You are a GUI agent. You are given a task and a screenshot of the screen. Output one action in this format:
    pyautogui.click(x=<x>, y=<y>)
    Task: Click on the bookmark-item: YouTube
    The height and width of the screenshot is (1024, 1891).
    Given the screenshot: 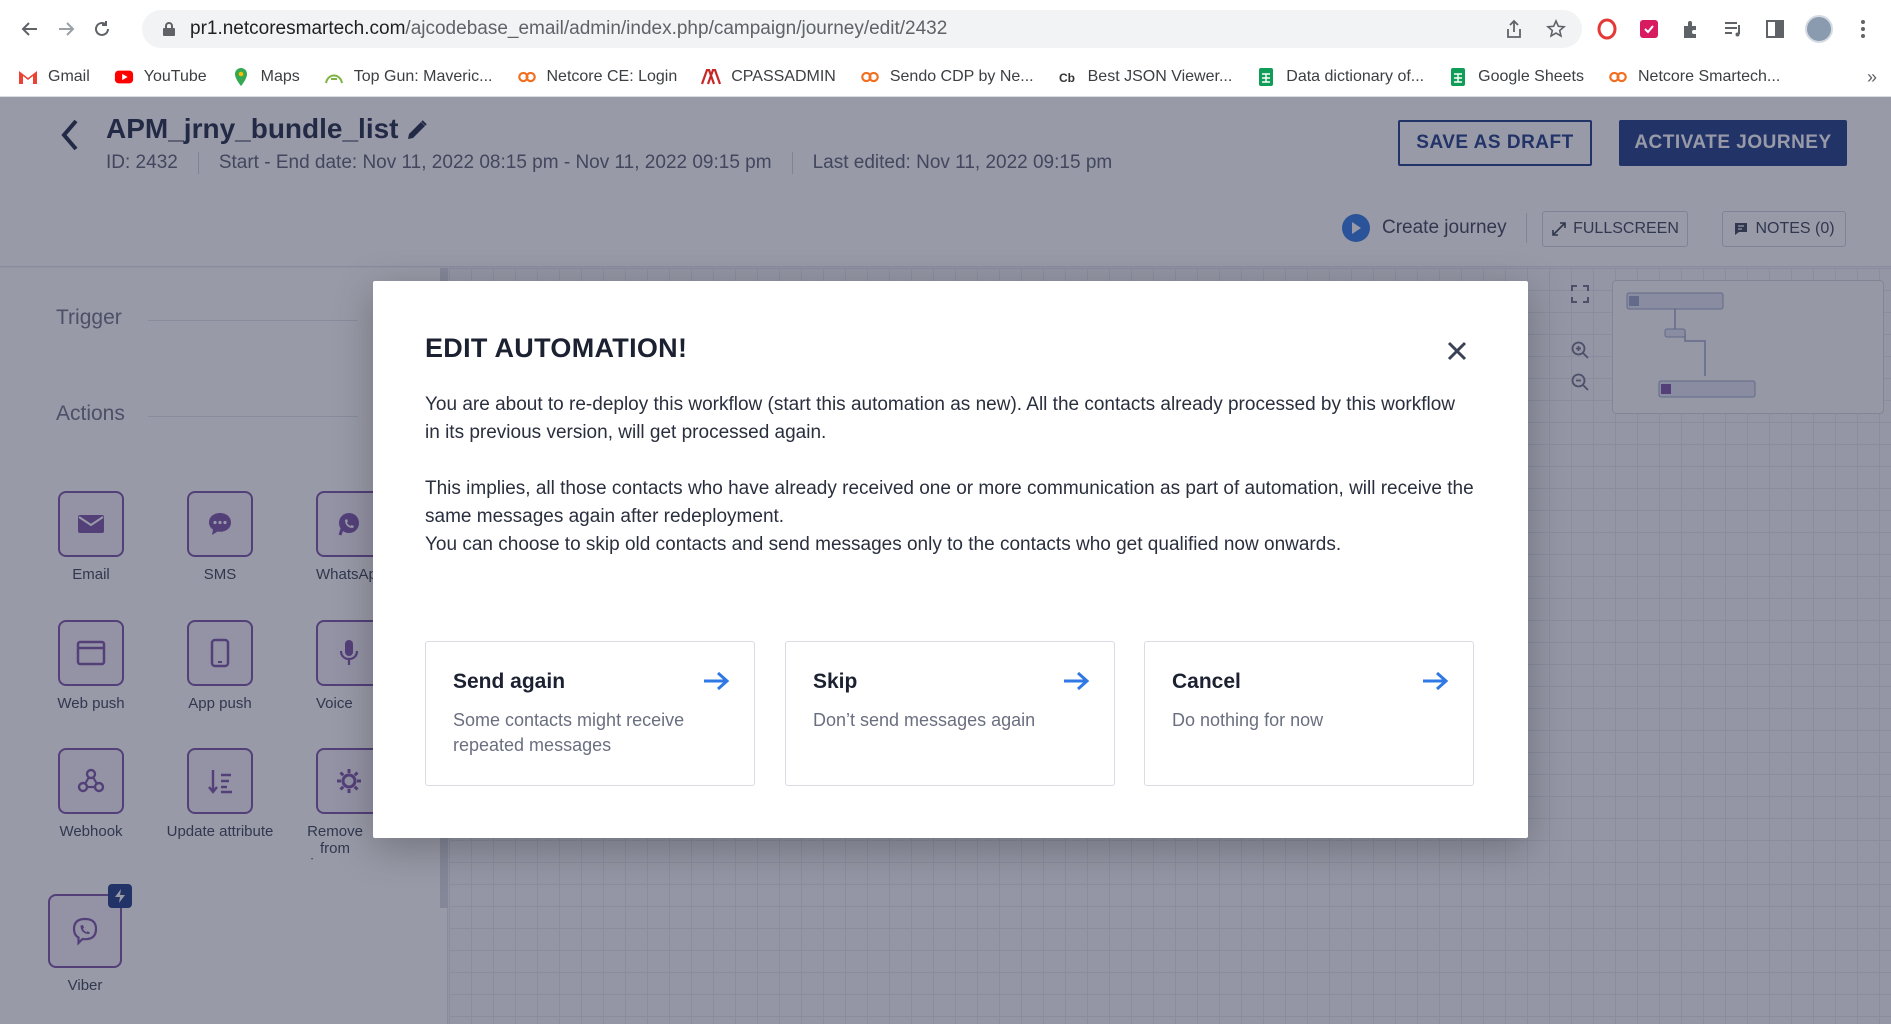 What is the action you would take?
    pyautogui.click(x=160, y=77)
    